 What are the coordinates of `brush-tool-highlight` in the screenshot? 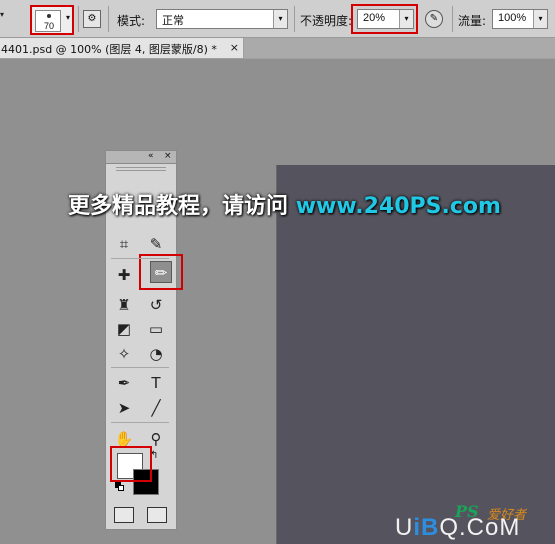 It's located at (161, 272).